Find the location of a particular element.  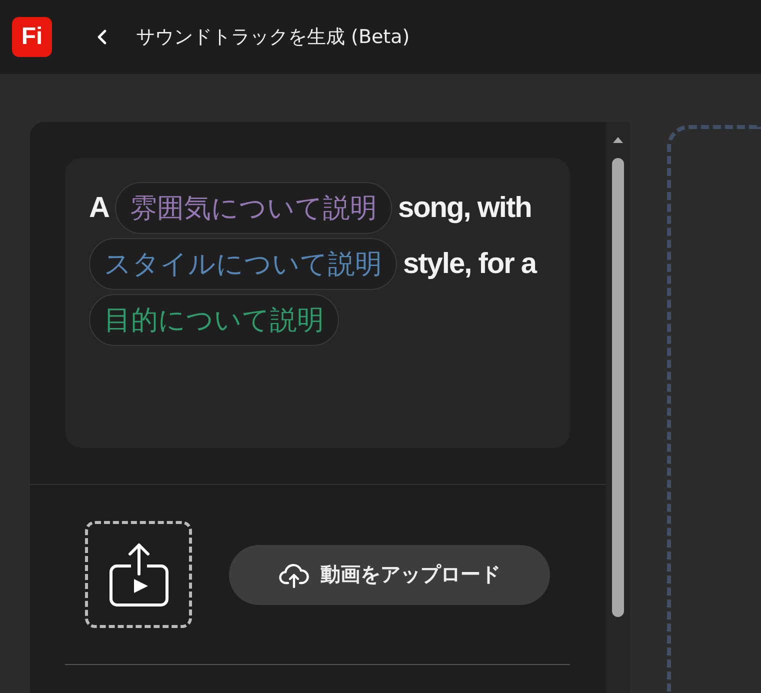

scrollbar is located at coordinates (618, 407).